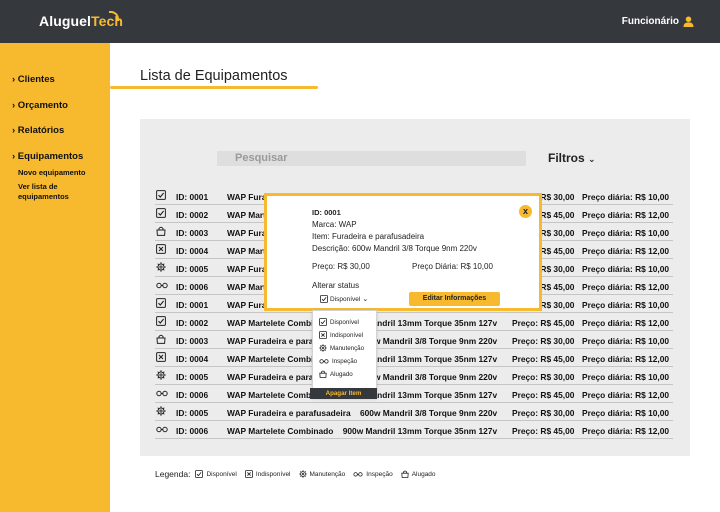  What do you see at coordinates (334, 224) in the screenshot?
I see `modal-brand: Marca: WAP` at bounding box center [334, 224].